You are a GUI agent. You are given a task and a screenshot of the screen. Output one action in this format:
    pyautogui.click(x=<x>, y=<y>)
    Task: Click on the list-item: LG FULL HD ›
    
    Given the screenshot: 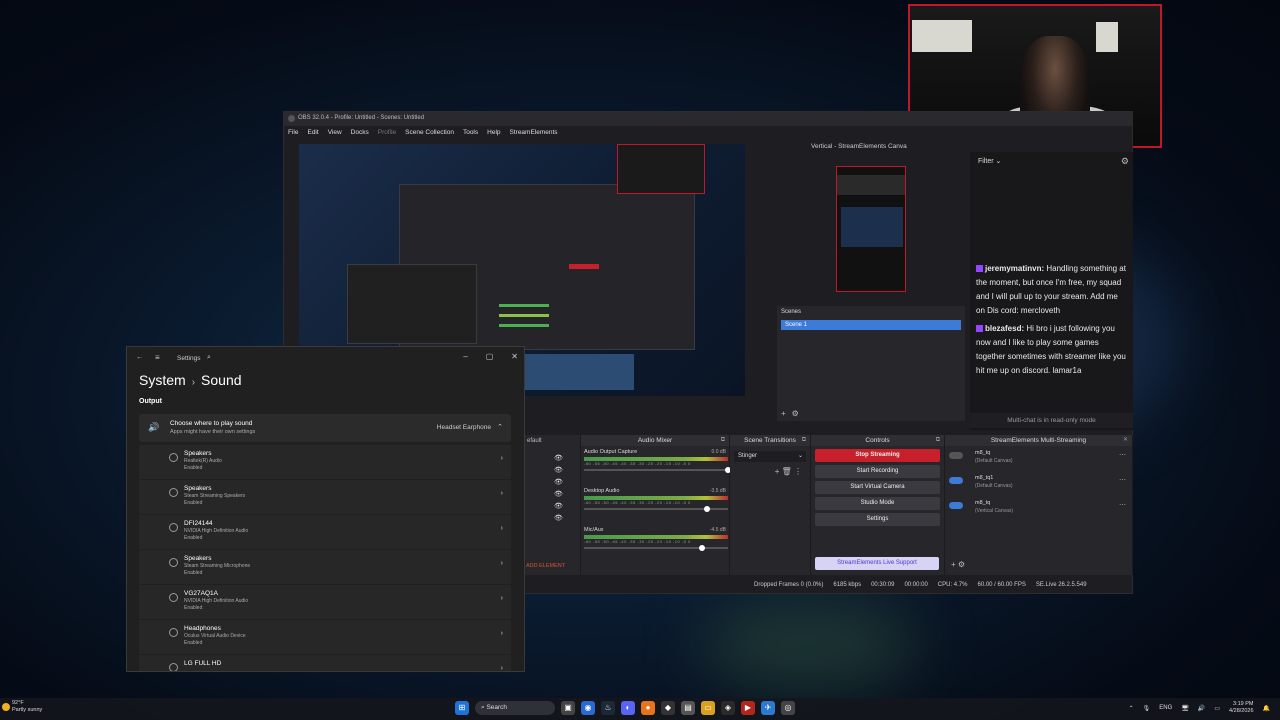 What is the action you would take?
    pyautogui.click(x=325, y=663)
    